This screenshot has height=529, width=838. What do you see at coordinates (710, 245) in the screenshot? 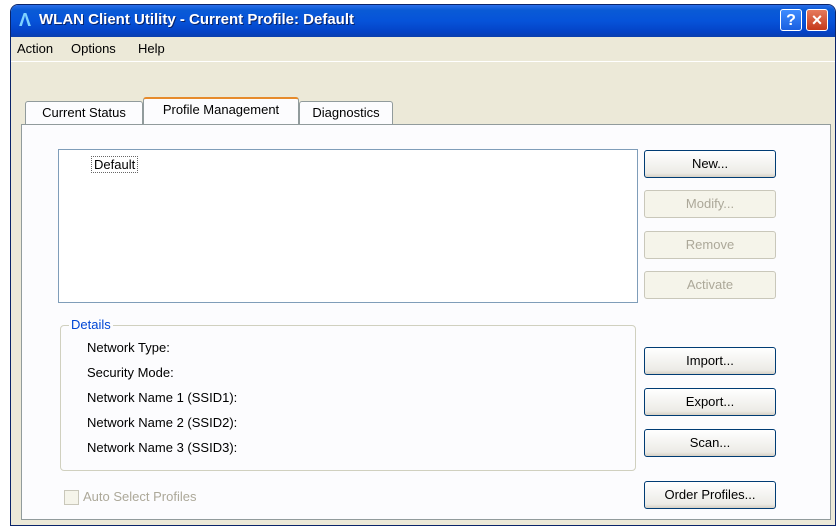
I see `remove-button: Remove` at bounding box center [710, 245].